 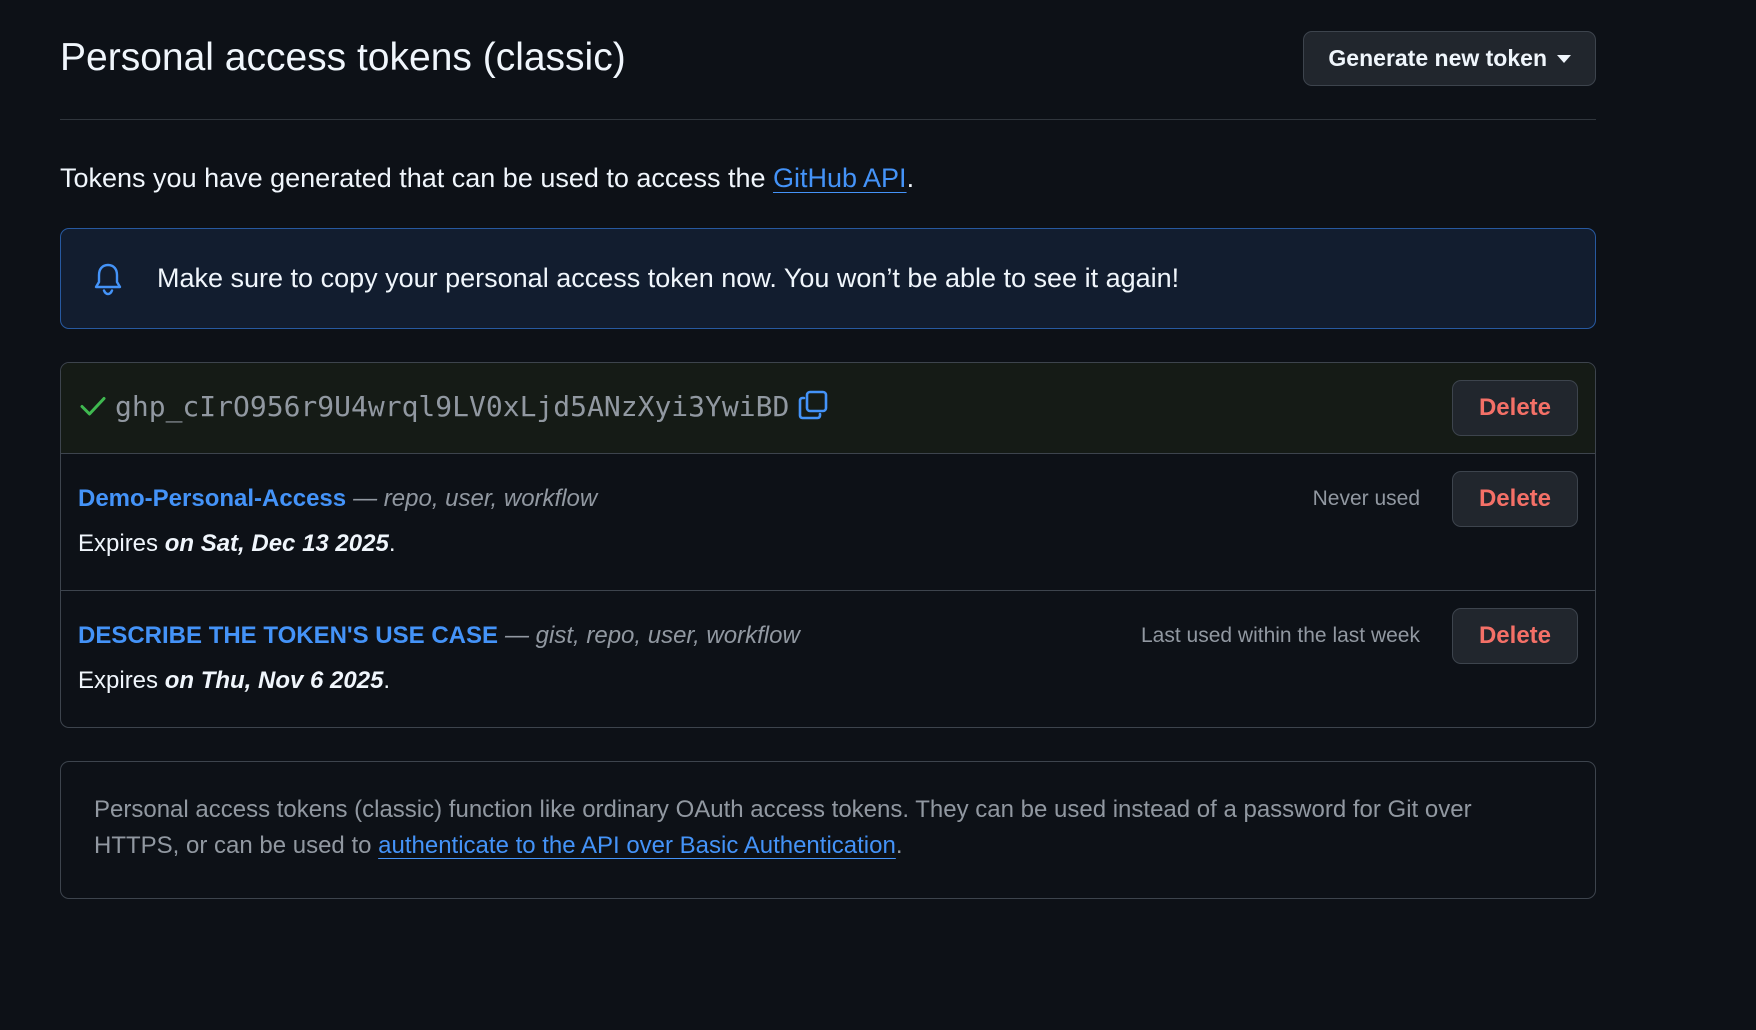 I want to click on github-api-link: GitHub API, so click(x=840, y=178).